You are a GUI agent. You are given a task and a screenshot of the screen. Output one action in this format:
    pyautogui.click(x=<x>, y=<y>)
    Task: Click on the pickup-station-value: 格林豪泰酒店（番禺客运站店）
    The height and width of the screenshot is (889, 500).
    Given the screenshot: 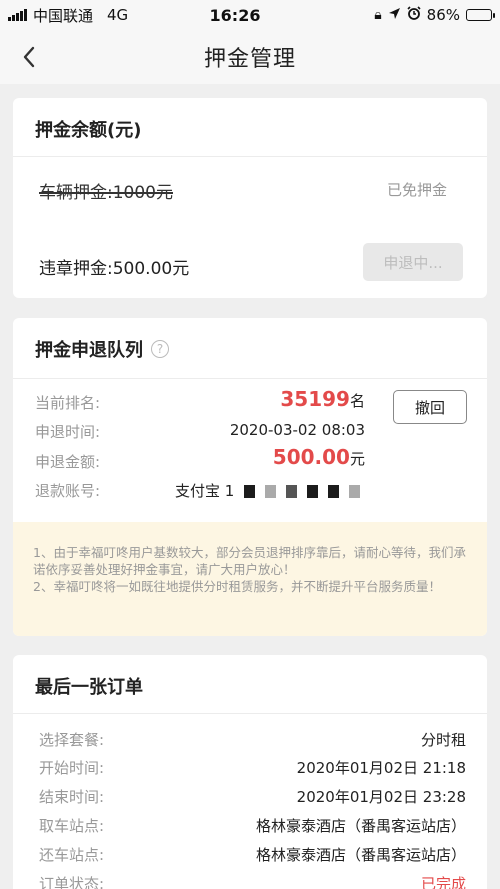 What is the action you would take?
    pyautogui.click(x=360, y=826)
    